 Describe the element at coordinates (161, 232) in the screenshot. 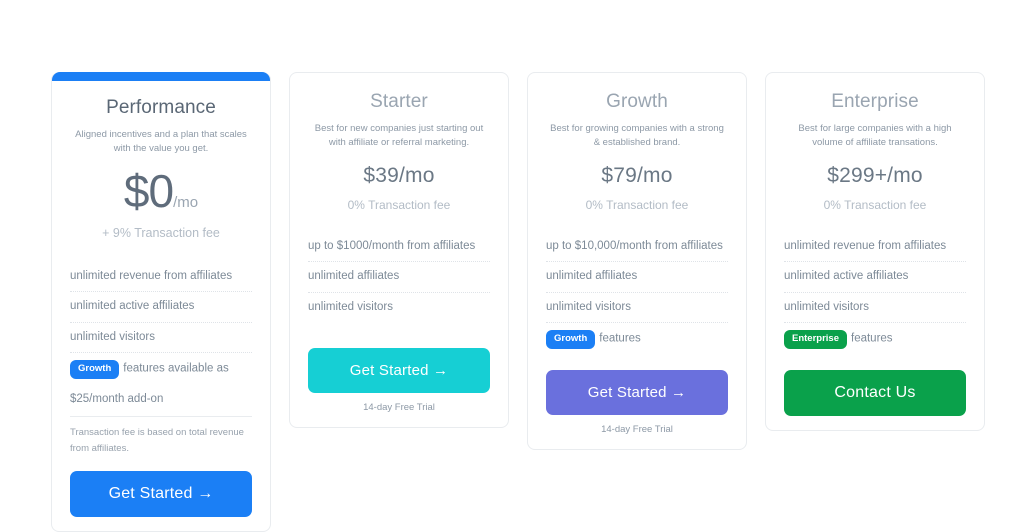

I see `transaction-fee-note: + 9% Transaction fee` at that location.